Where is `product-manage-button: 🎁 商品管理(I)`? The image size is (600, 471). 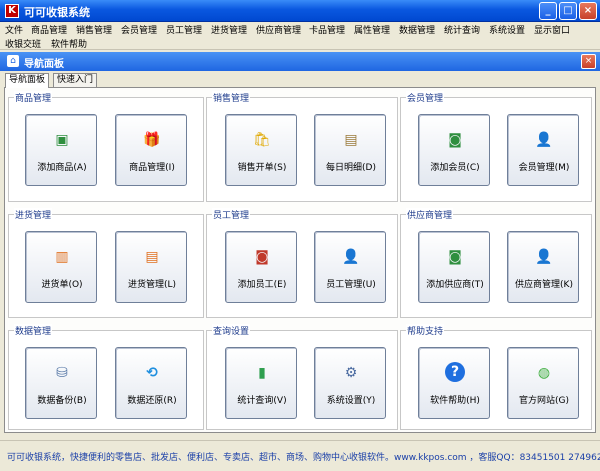 product-manage-button: 🎁 商品管理(I) is located at coordinates (151, 150).